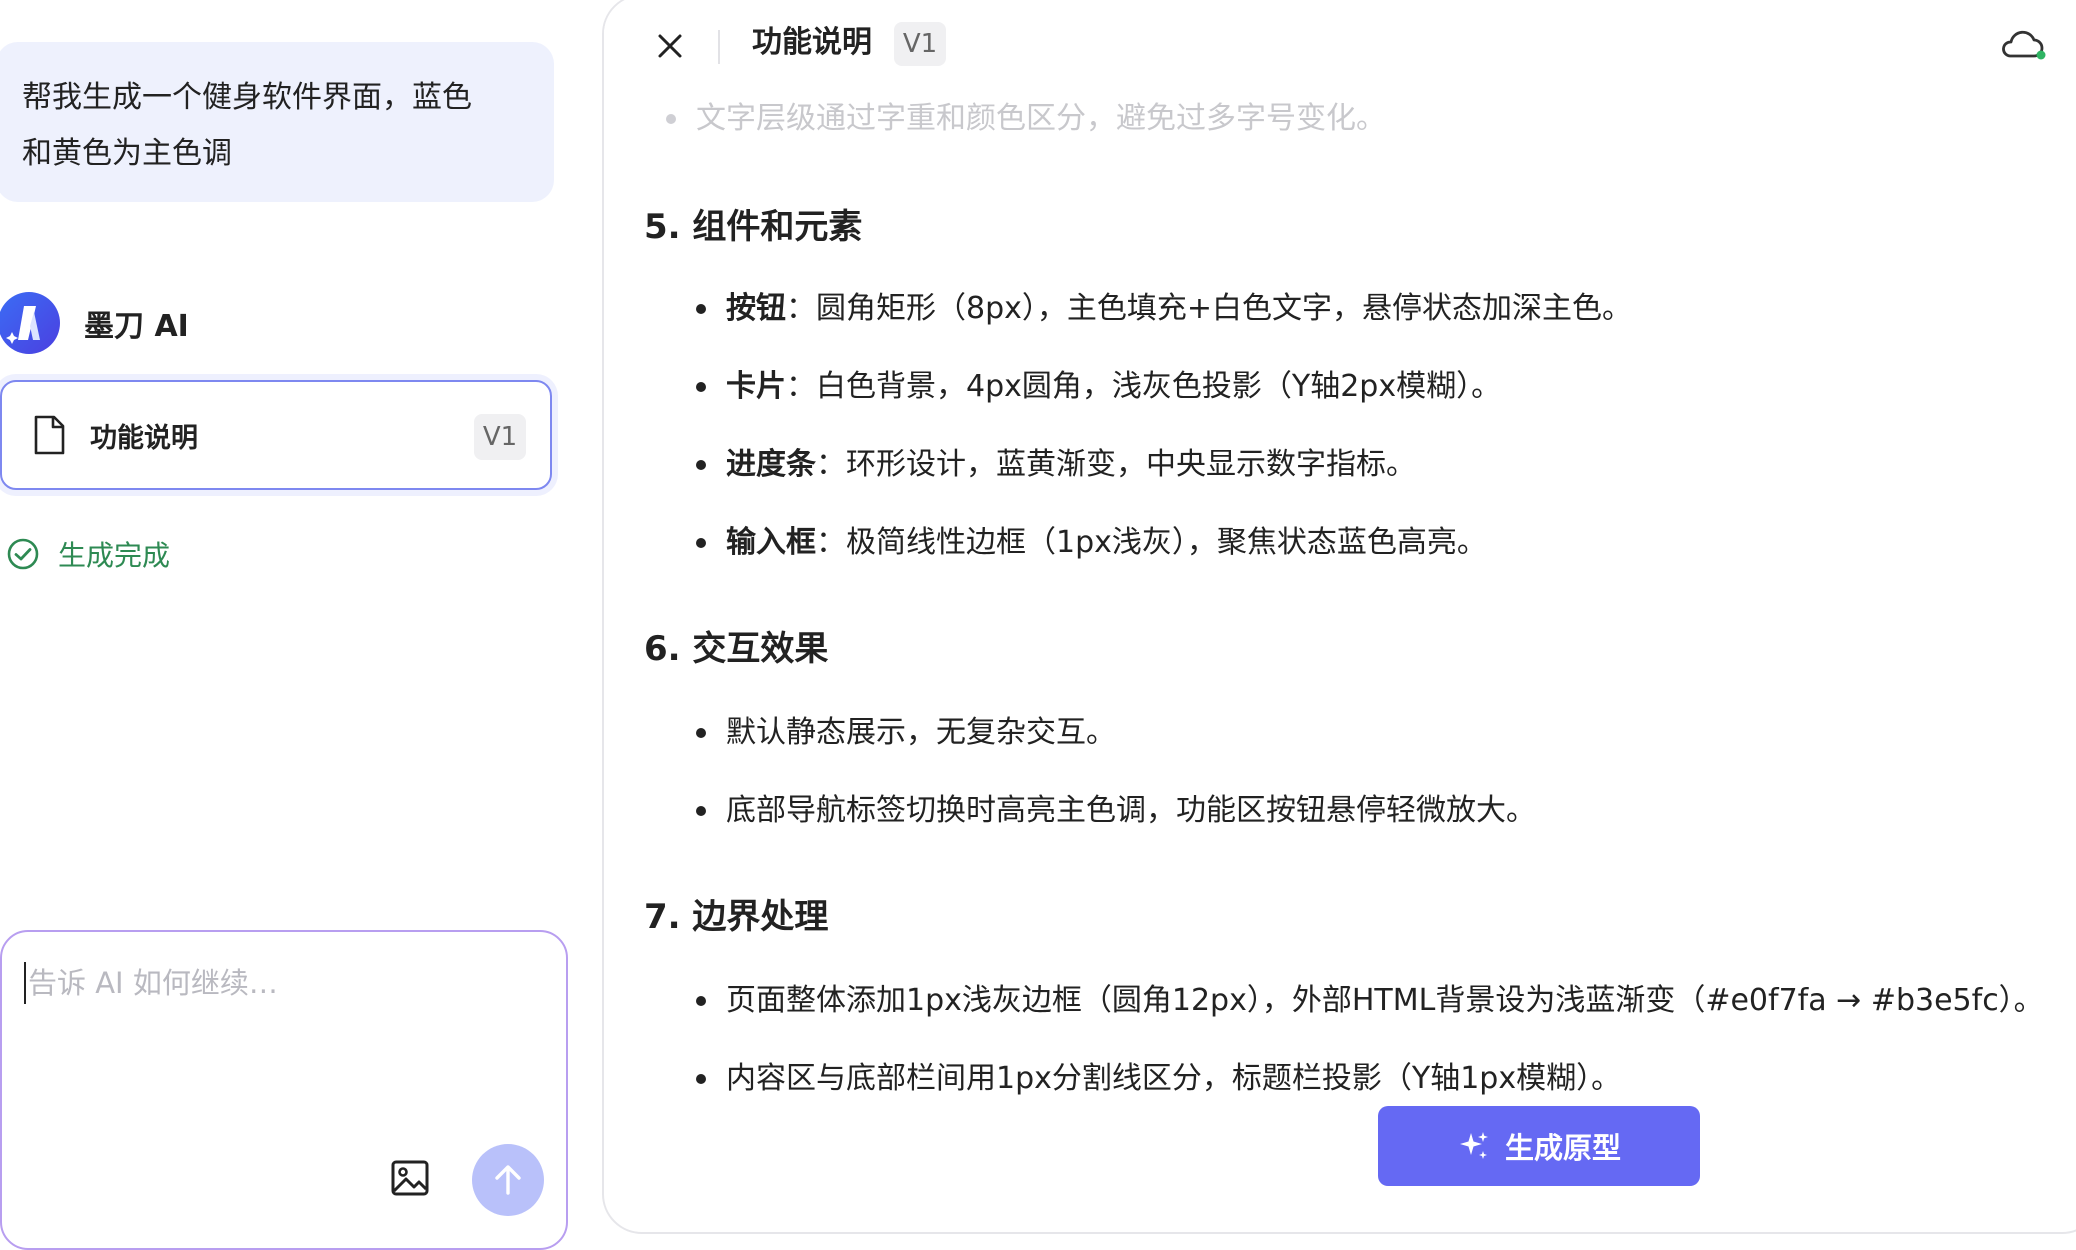 The height and width of the screenshot is (1250, 2076). Describe the element at coordinates (247, 97) in the screenshot. I see `user-message-line: 帮我生成一个健身软件界面，蓝色` at that location.